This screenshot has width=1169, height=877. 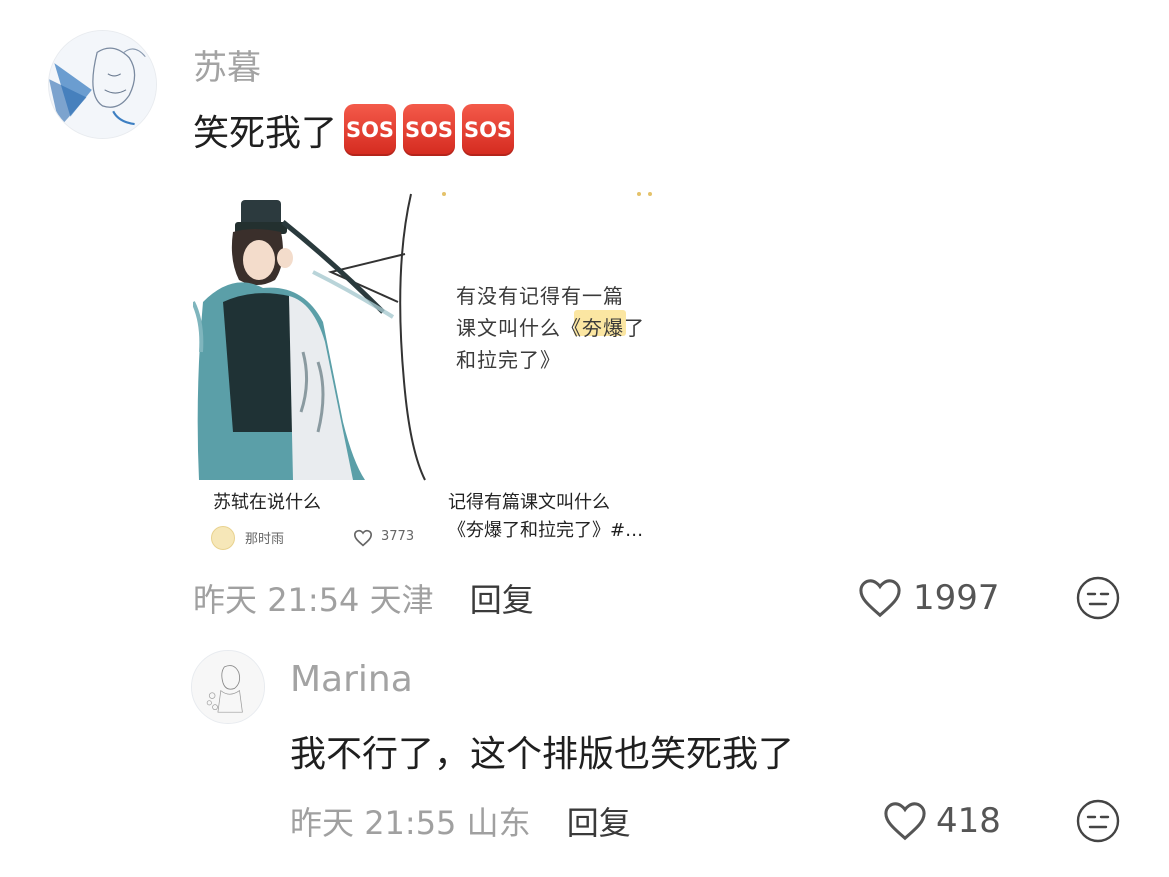 I want to click on reply-avatar, so click(x=228, y=687).